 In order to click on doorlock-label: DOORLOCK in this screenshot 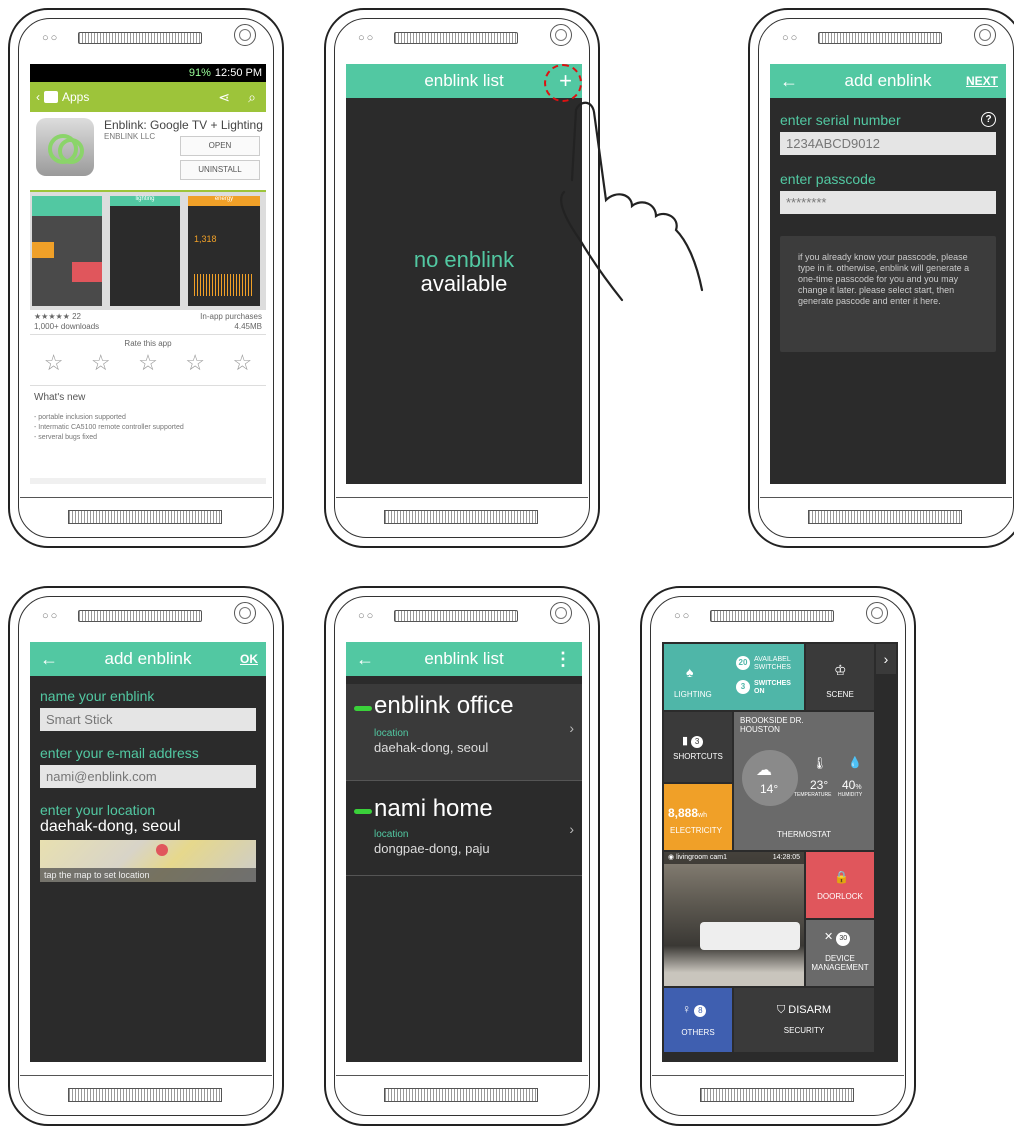, I will do `click(840, 896)`.